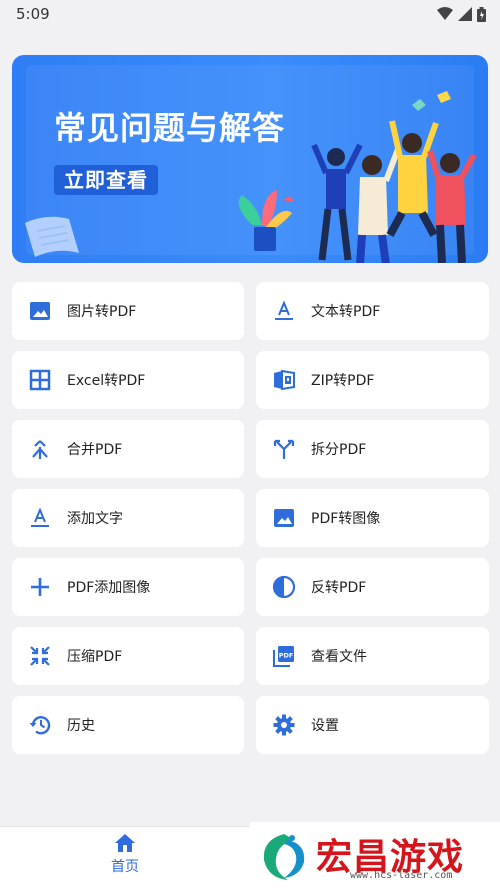  I want to click on view-now-button: 立即查看, so click(106, 180).